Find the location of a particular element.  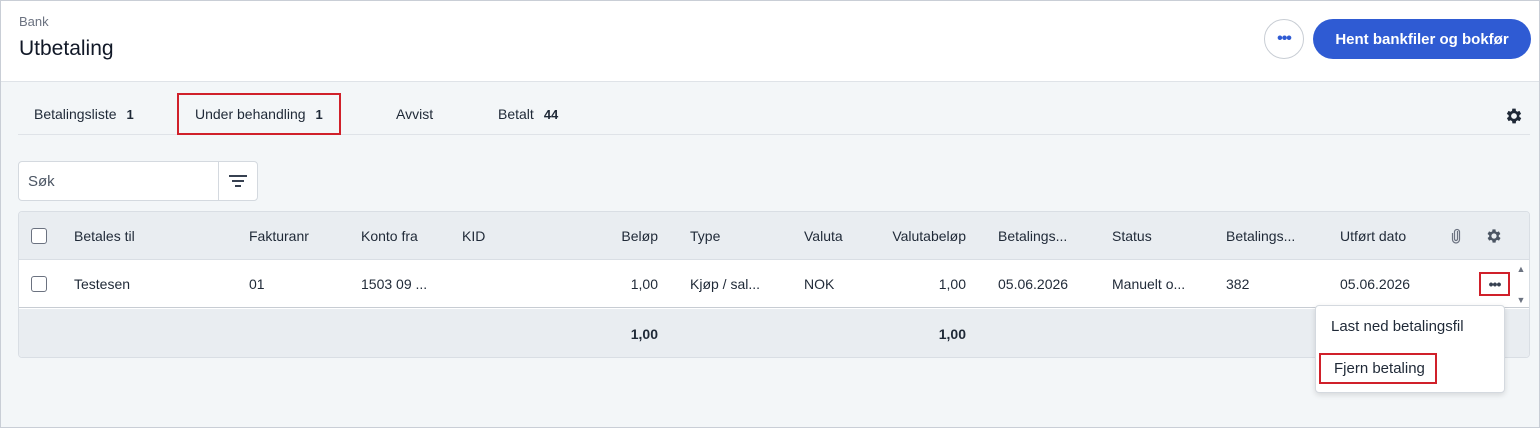

tab-label: Avvist is located at coordinates (415, 114).